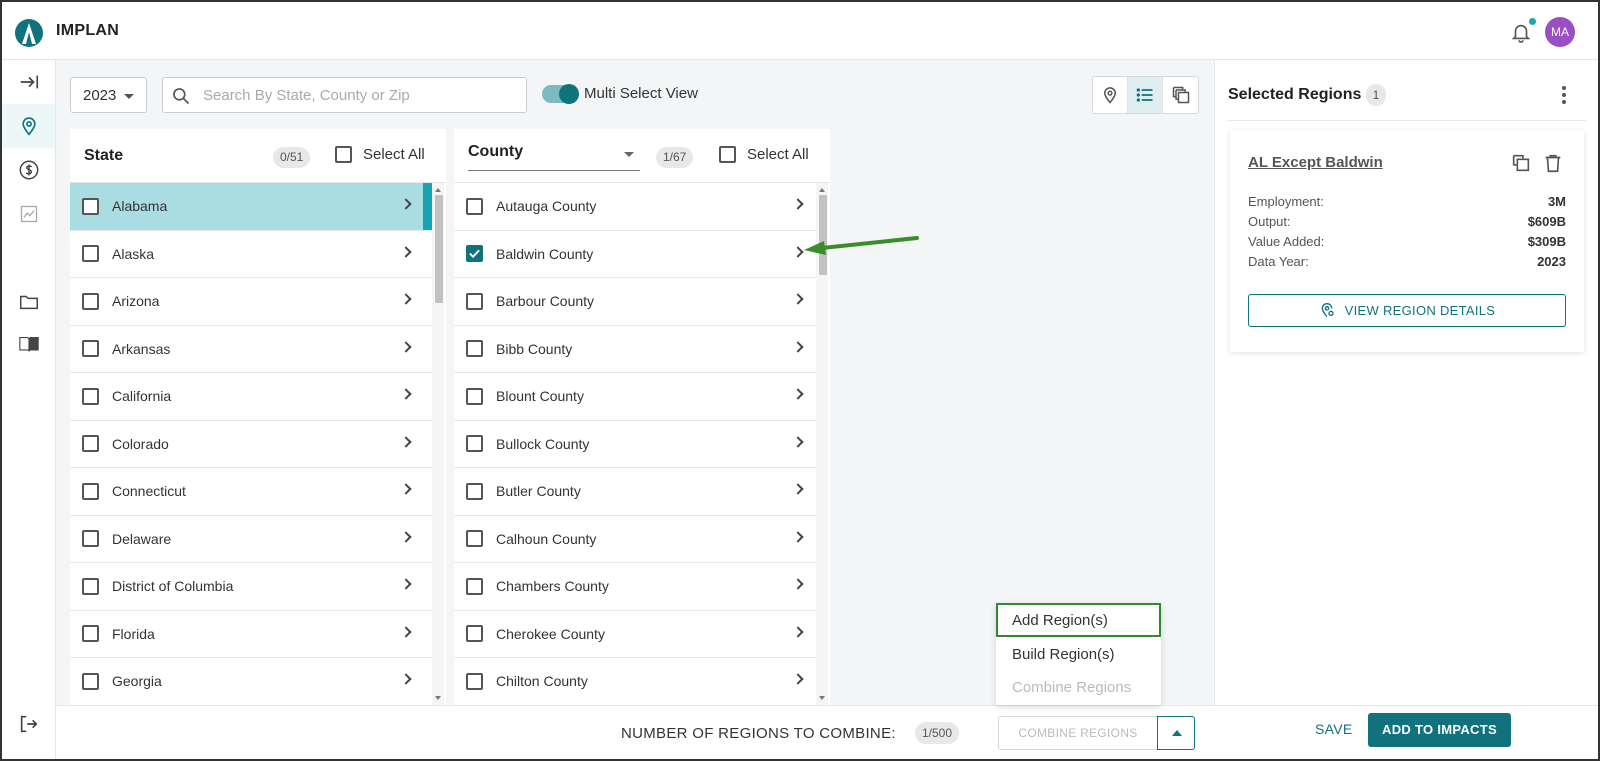 The height and width of the screenshot is (761, 1600). What do you see at coordinates (1180, 95) in the screenshot?
I see `combined-view-button` at bounding box center [1180, 95].